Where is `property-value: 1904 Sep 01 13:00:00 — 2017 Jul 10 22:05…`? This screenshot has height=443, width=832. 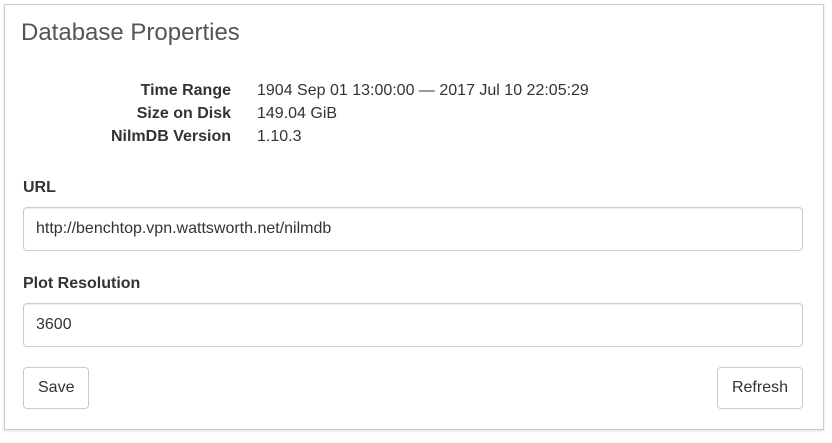
property-value: 1904 Sep 01 13:00:00 — 2017 Jul 10 22:05… is located at coordinates (423, 90).